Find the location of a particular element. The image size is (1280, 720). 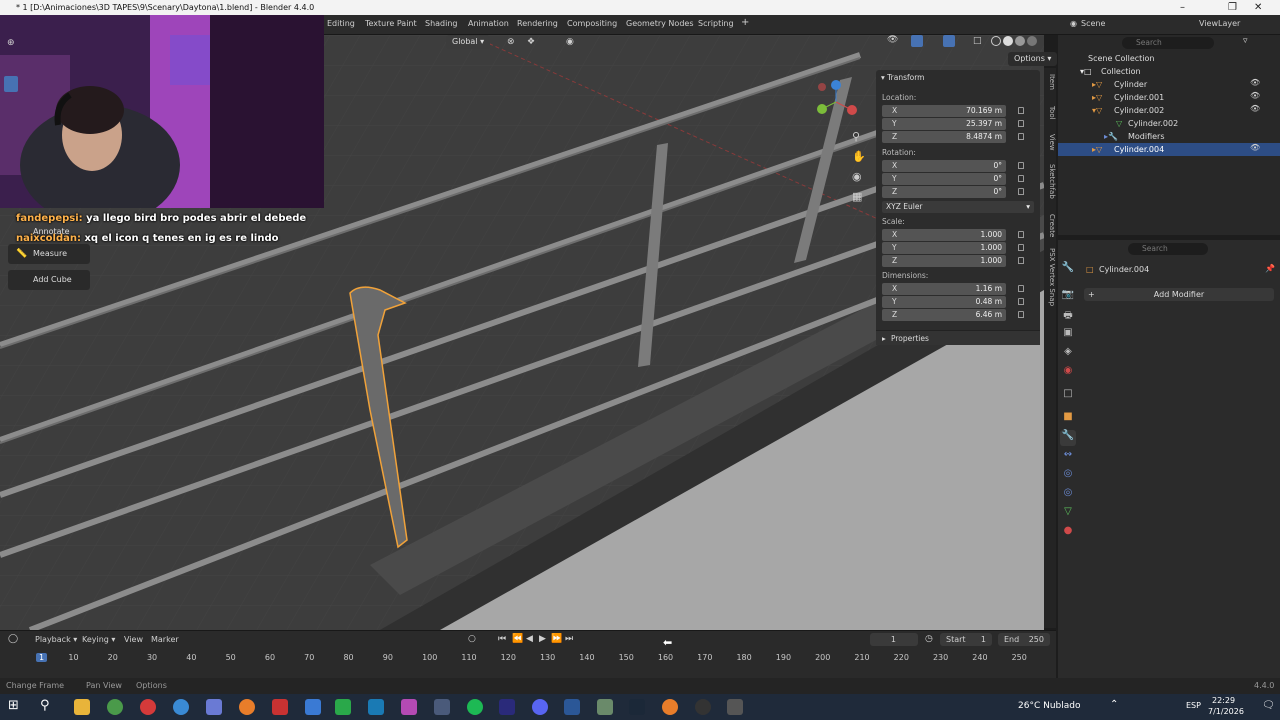

steam-icon is located at coordinates (637, 707).